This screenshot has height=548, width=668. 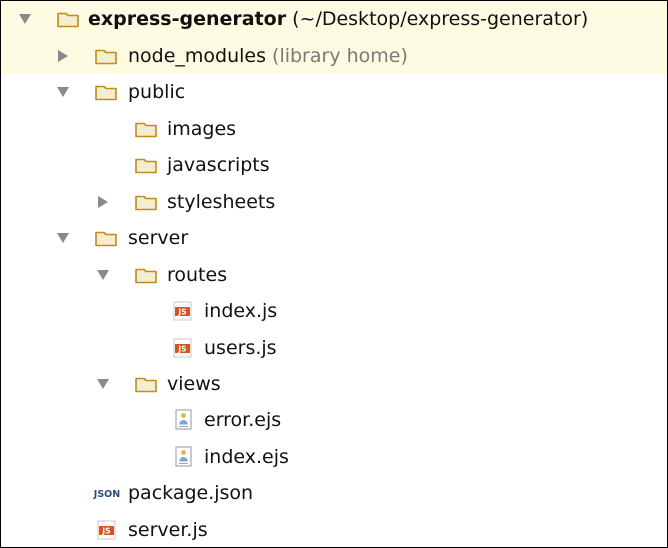 I want to click on tree-row-stylesheets: stylesheets, so click(x=334, y=202).